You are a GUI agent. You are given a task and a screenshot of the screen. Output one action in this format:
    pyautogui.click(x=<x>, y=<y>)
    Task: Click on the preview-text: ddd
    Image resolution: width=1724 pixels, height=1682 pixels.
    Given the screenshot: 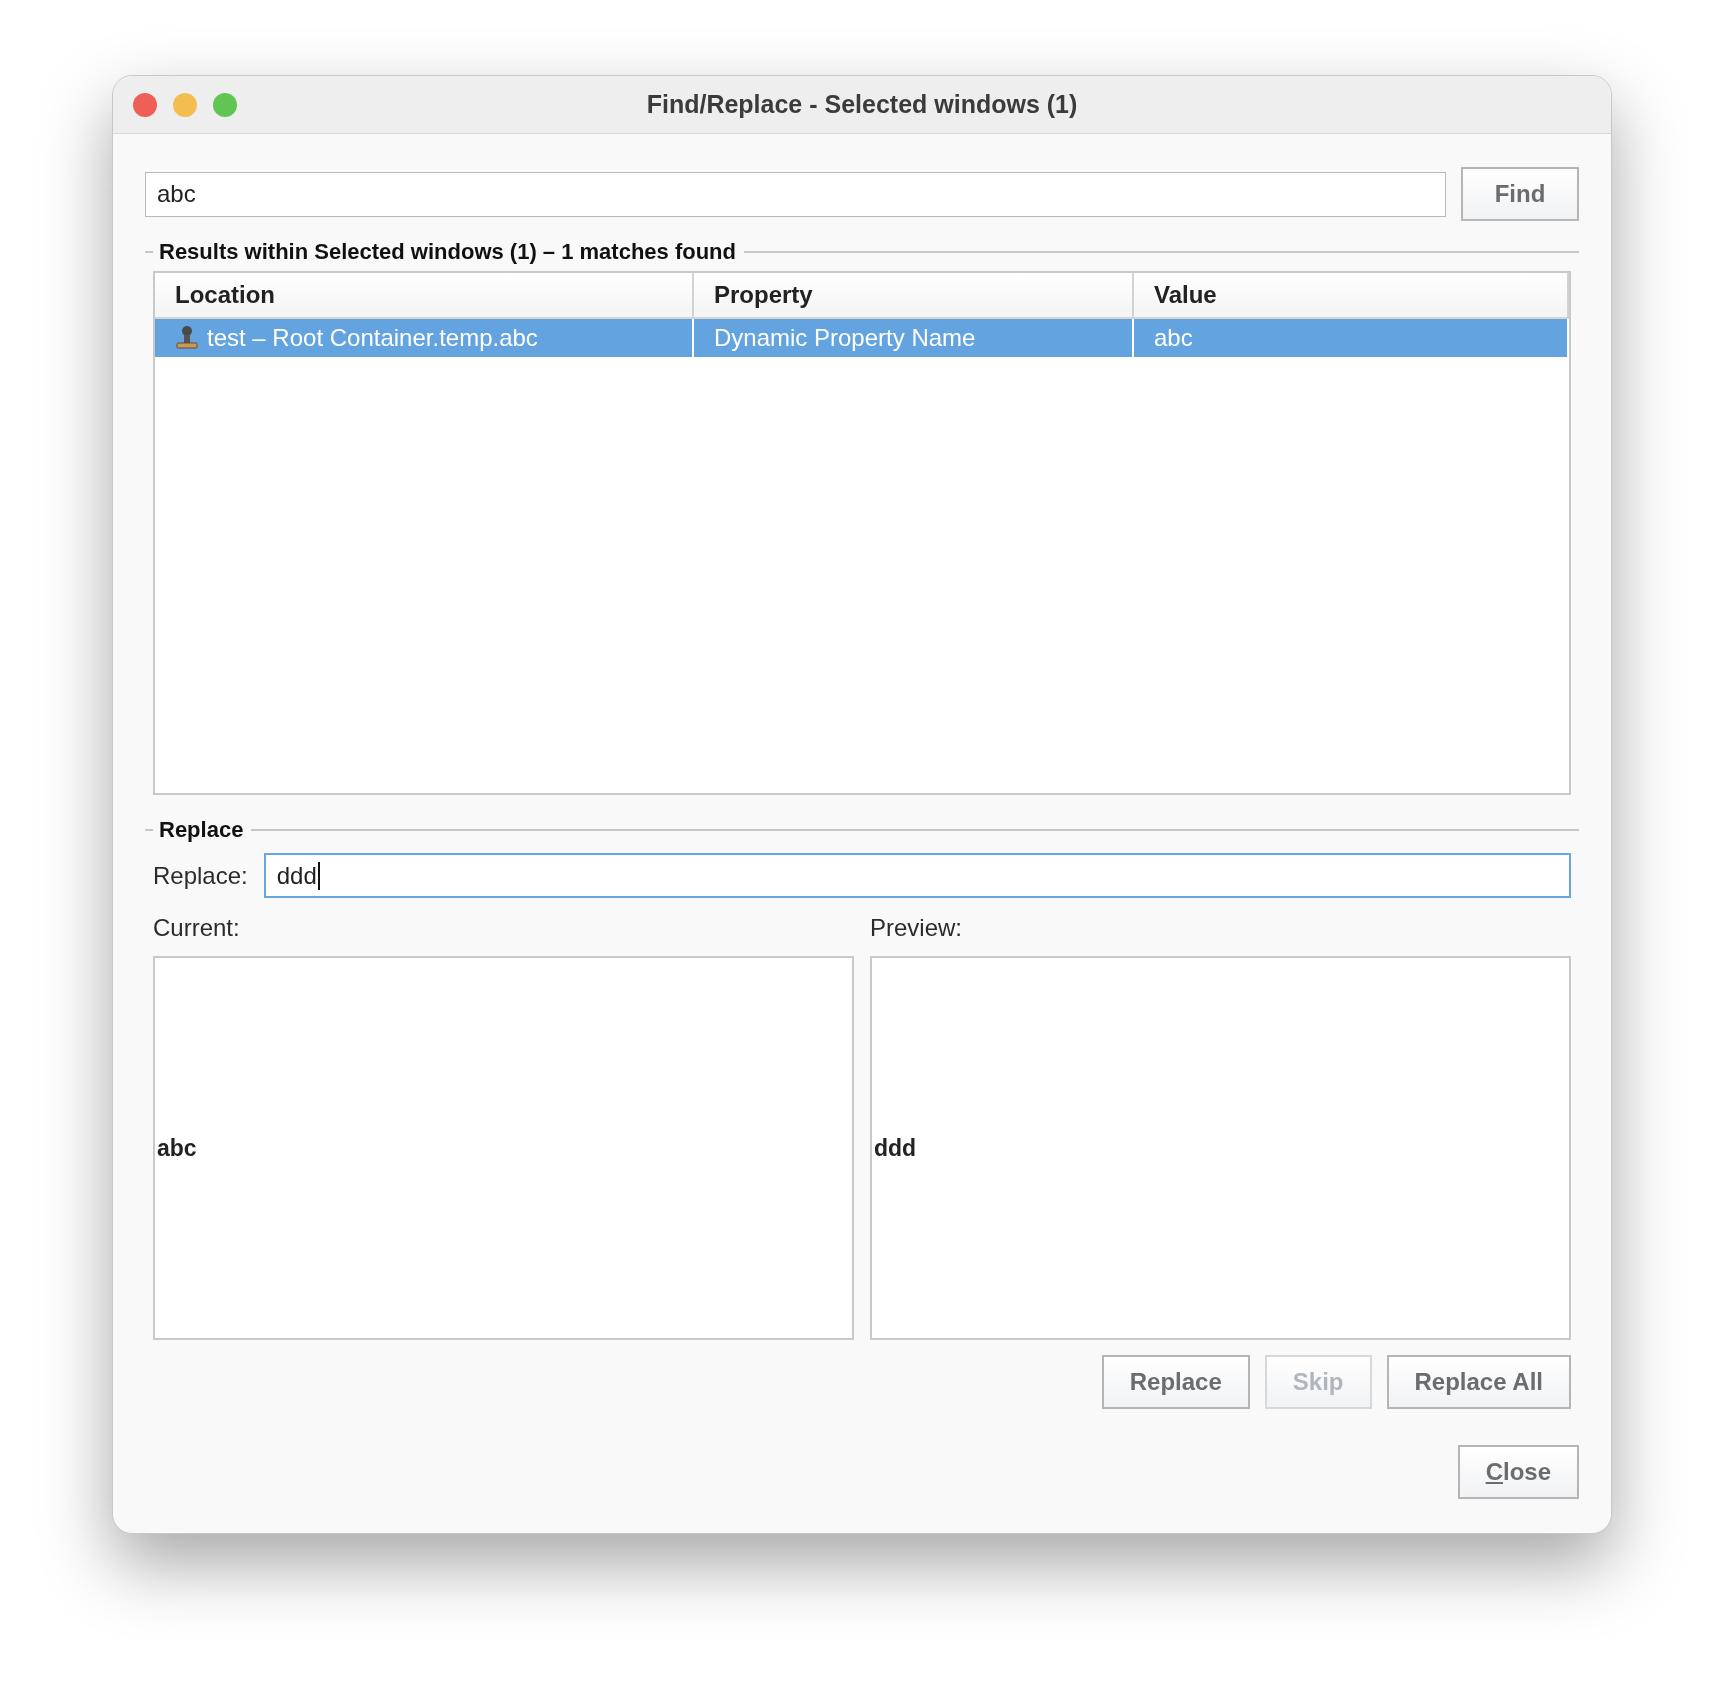 What is the action you would take?
    pyautogui.click(x=895, y=1148)
    